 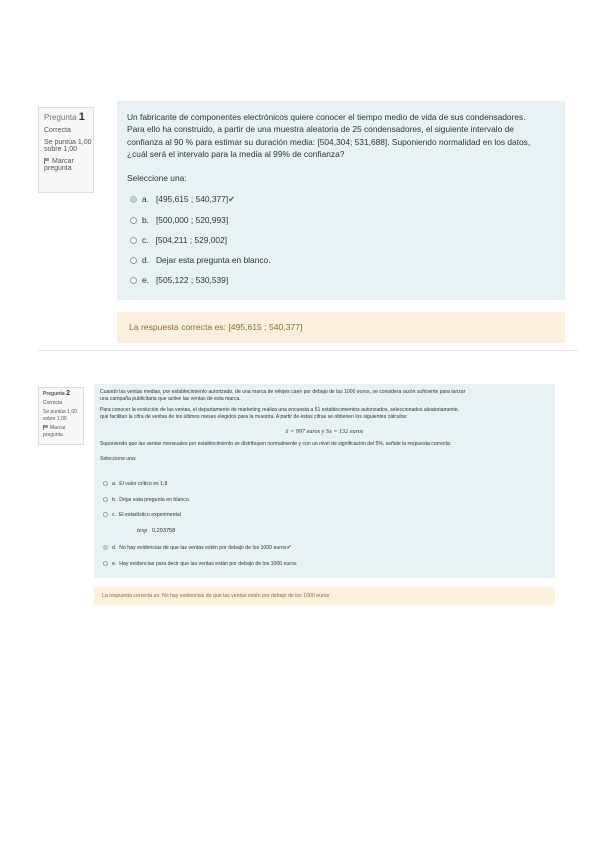 I want to click on answer-option: a. El valor crítico es 1,8, so click(x=135, y=484).